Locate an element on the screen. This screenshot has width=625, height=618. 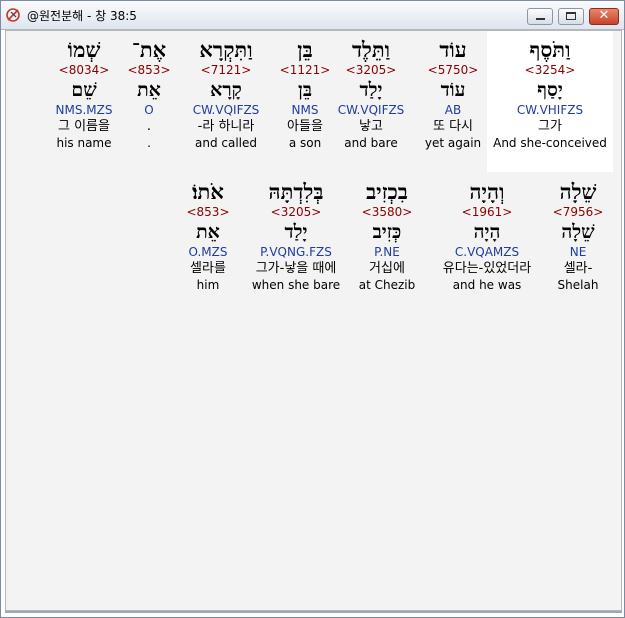
english-gloss: him is located at coordinates (208, 285).